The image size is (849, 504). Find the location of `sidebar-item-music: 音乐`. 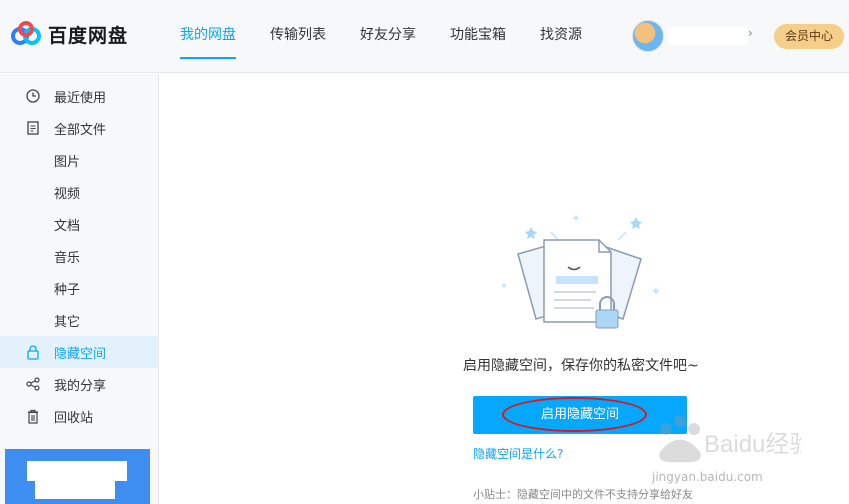

sidebar-item-music: 音乐 is located at coordinates (79, 256).